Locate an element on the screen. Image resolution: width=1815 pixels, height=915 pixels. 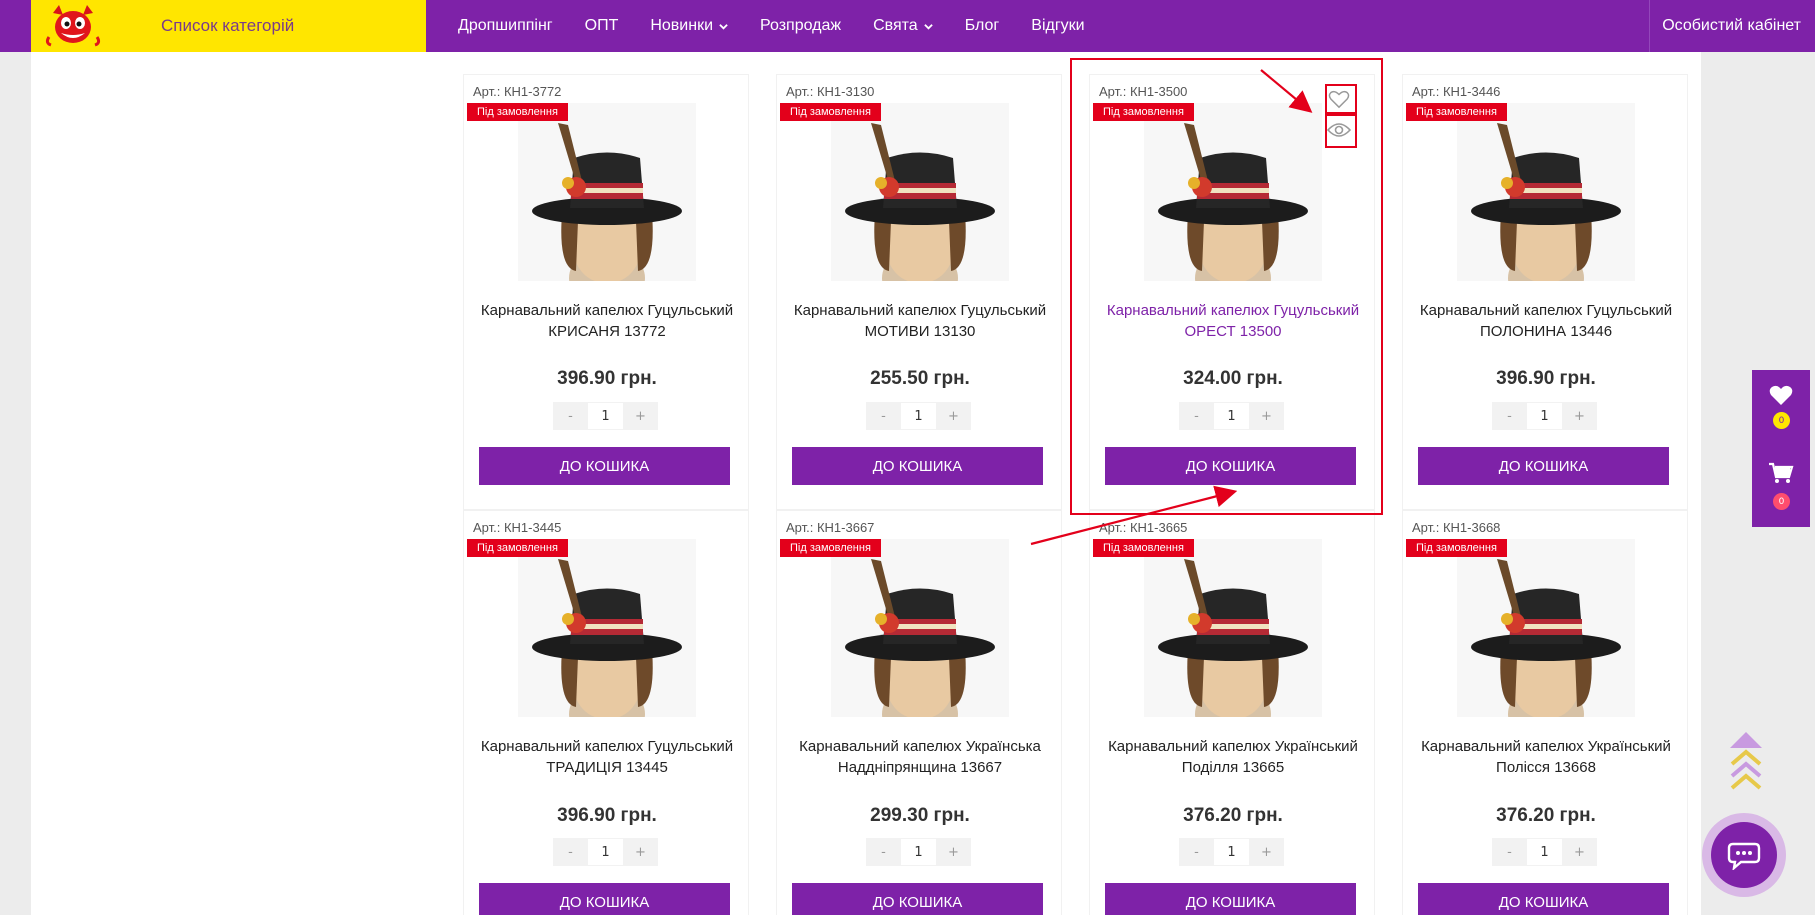
nav-label: ОПТ is located at coordinates (602, 26).